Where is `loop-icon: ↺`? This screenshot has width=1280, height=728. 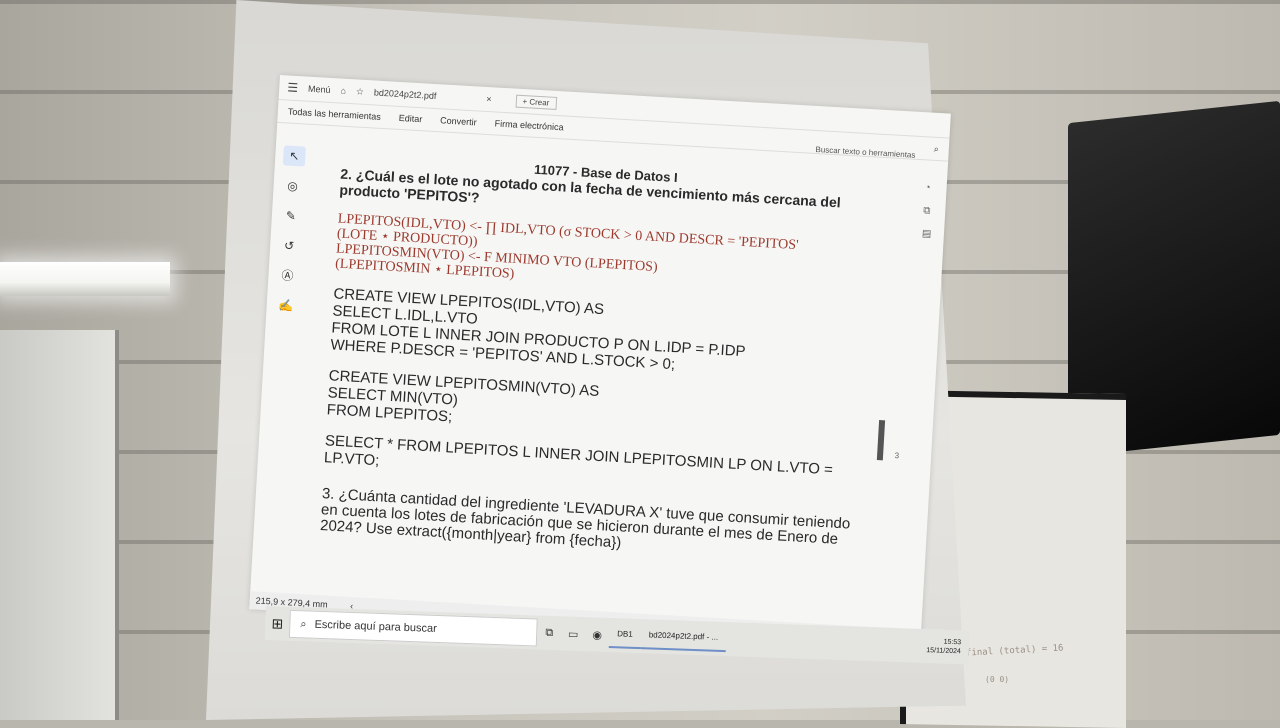
loop-icon: ↺ is located at coordinates (289, 245).